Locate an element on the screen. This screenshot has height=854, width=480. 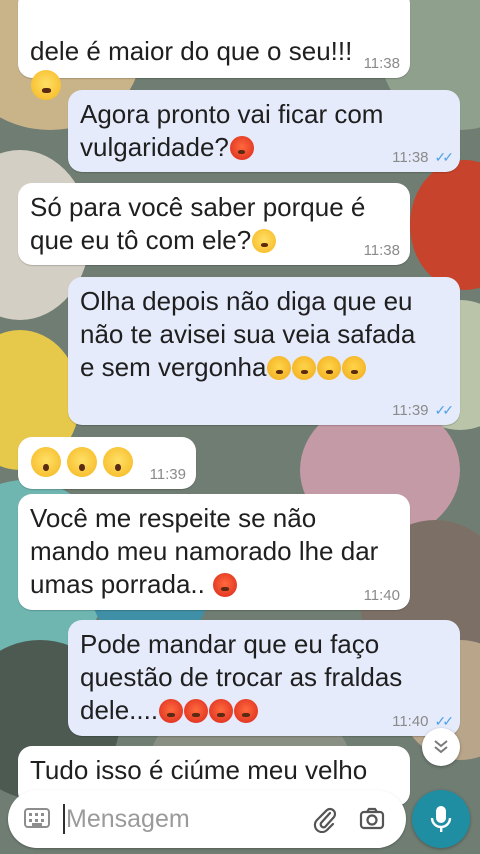
camera-icon is located at coordinates (372, 819).